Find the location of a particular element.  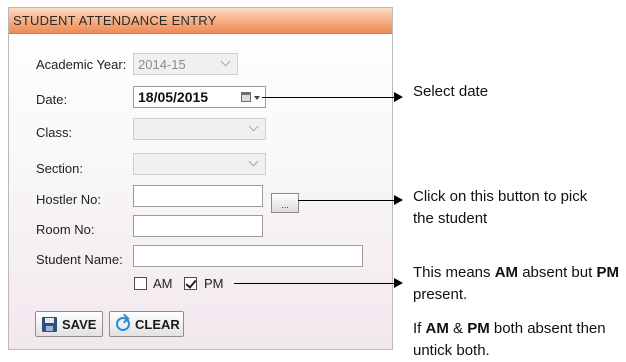

annotation-select-date: Select date is located at coordinates (451, 91).